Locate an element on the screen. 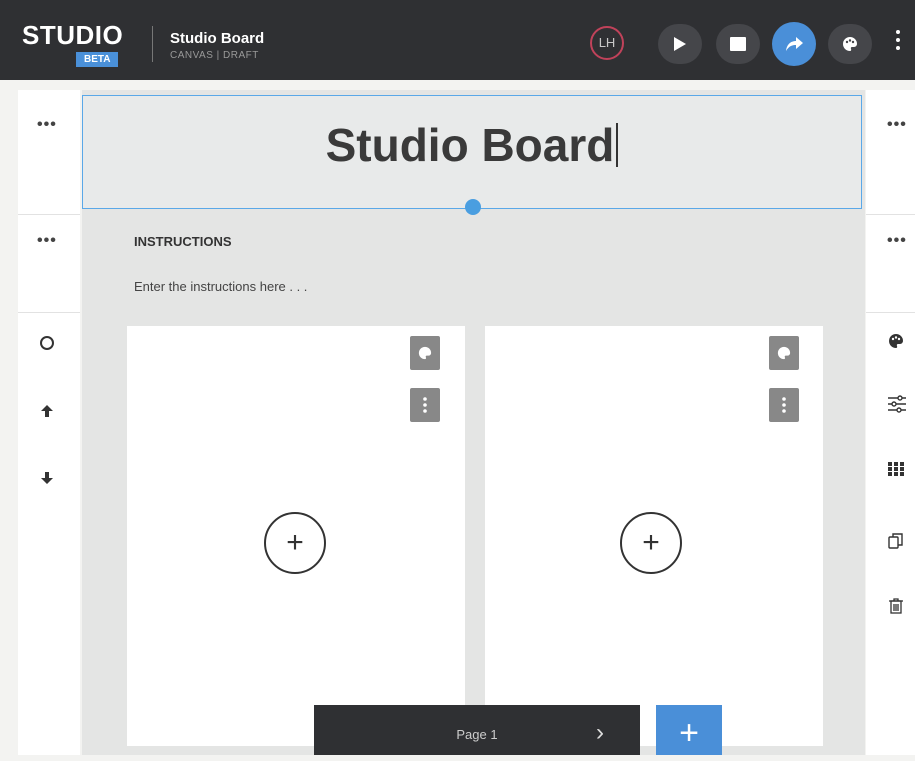 The height and width of the screenshot is (761, 915). share-button is located at coordinates (794, 44).